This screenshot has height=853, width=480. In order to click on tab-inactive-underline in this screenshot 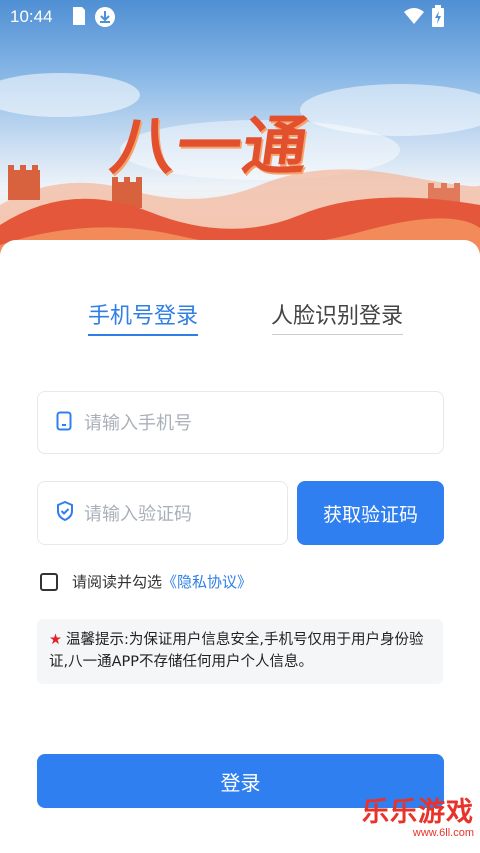, I will do `click(337, 334)`.